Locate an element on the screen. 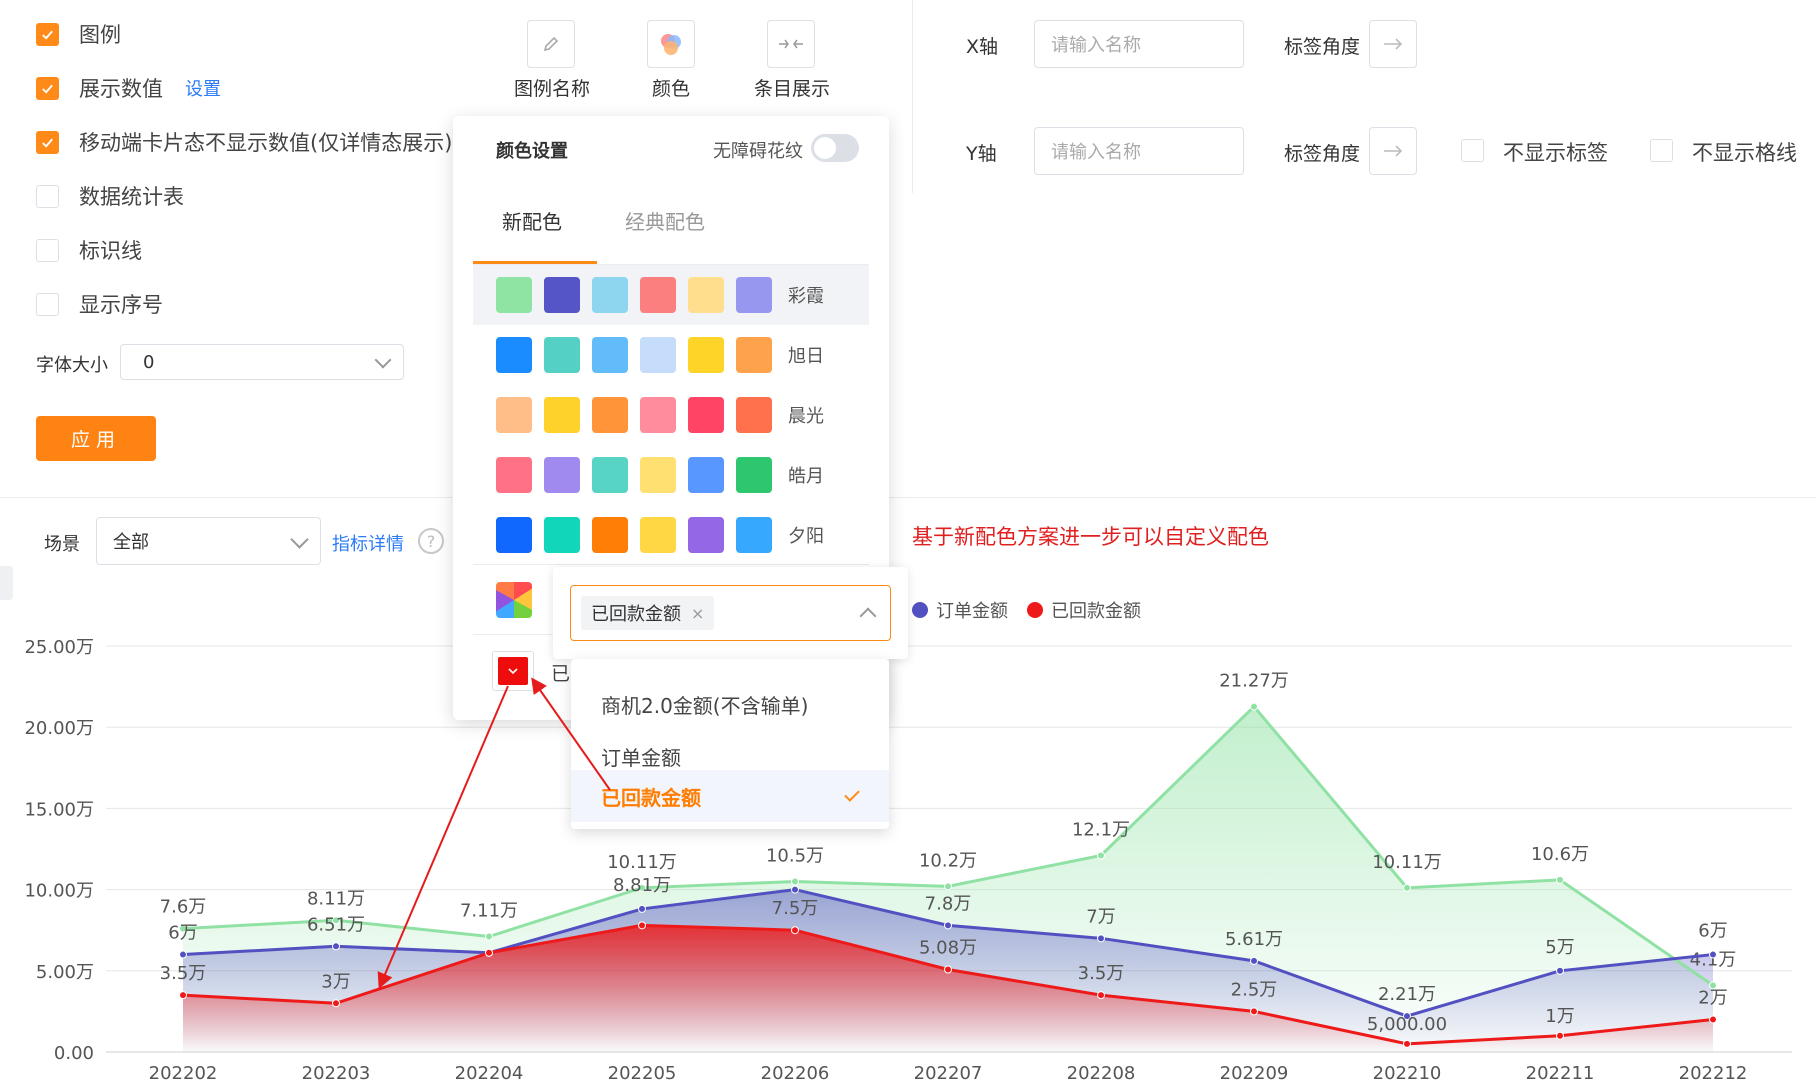 The height and width of the screenshot is (1087, 1816). data-label: 2.21万 is located at coordinates (1407, 994).